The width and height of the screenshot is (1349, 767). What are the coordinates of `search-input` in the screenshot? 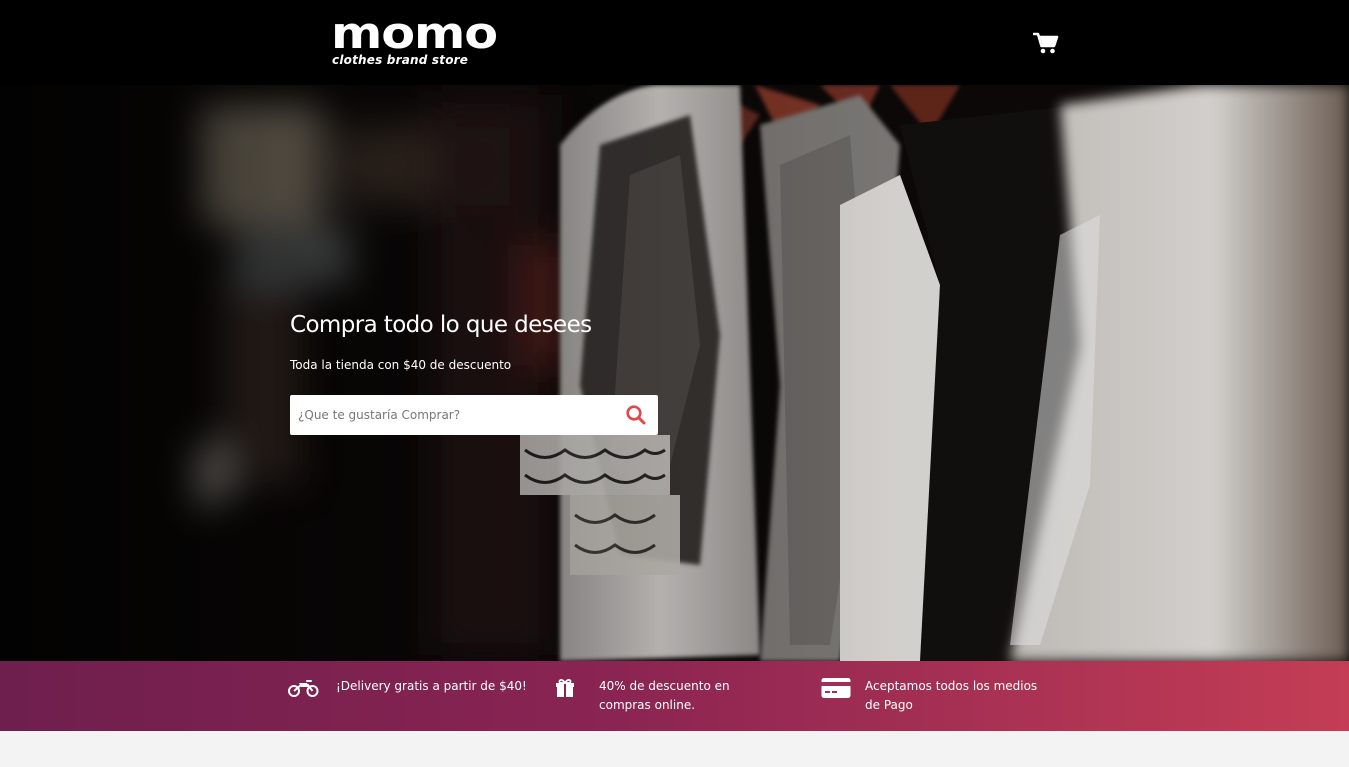 It's located at (455, 415).